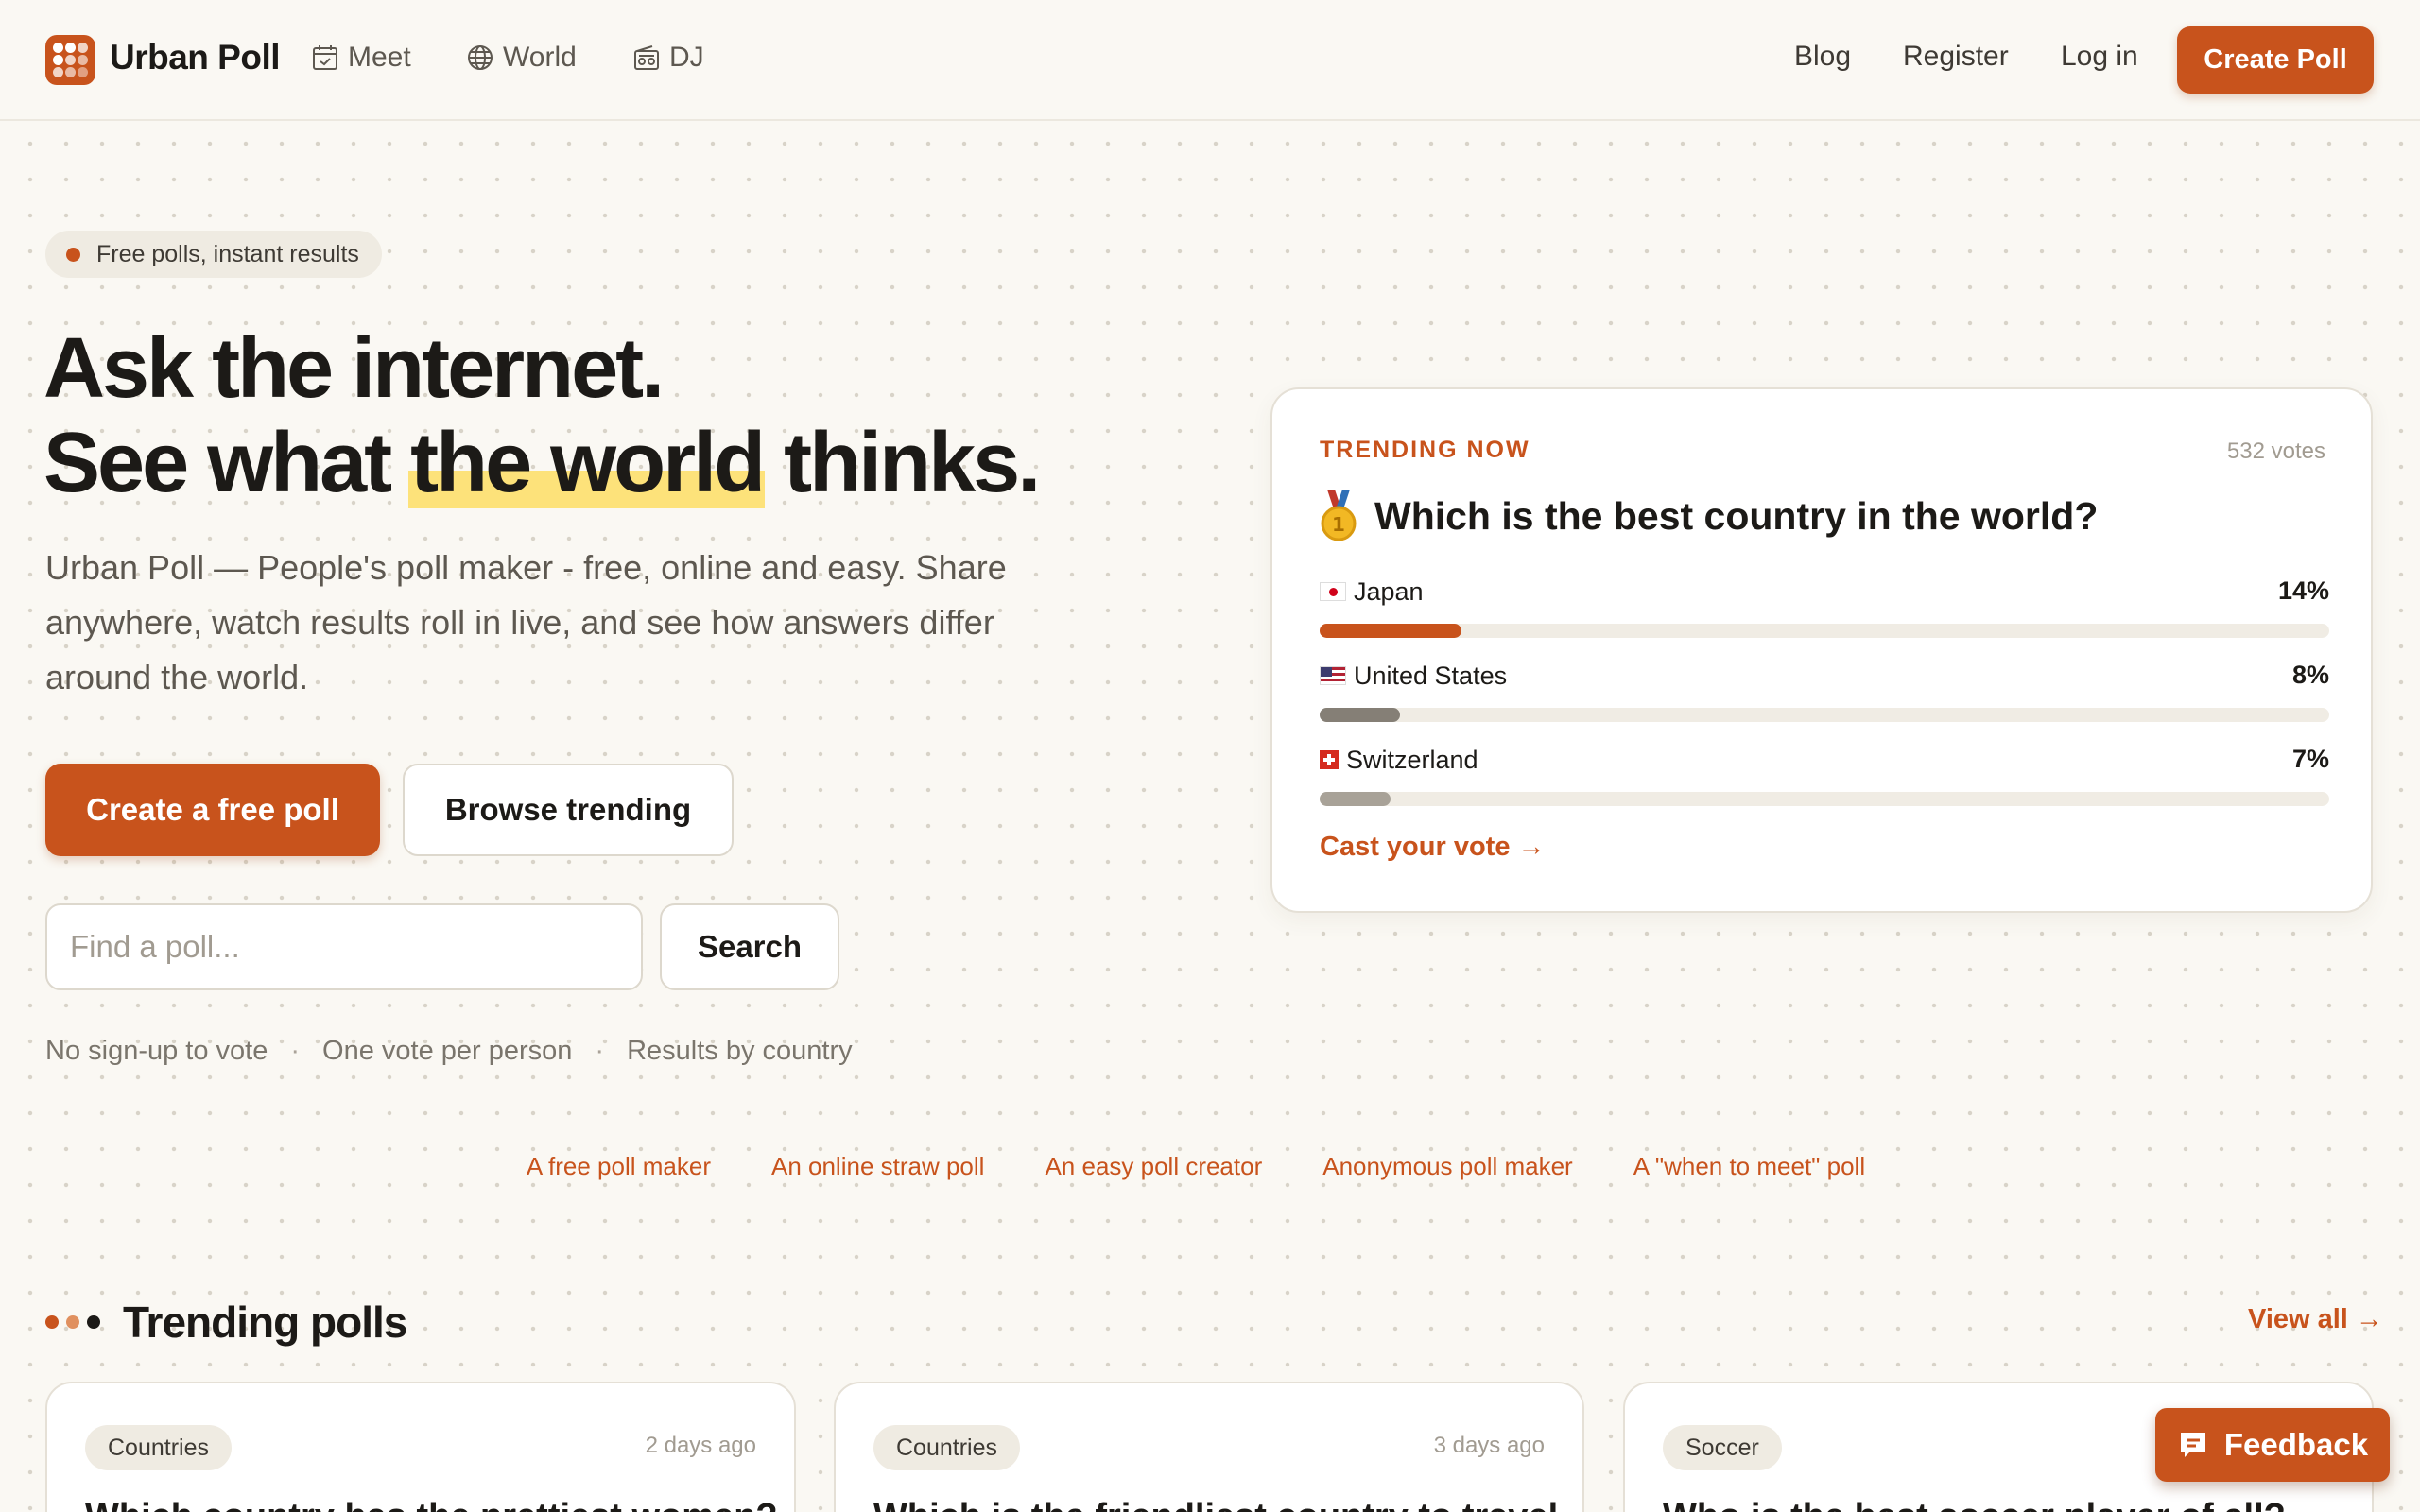 The height and width of the screenshot is (1512, 2420). I want to click on poll-question-text: Which is the best country in the world?, so click(1736, 515).